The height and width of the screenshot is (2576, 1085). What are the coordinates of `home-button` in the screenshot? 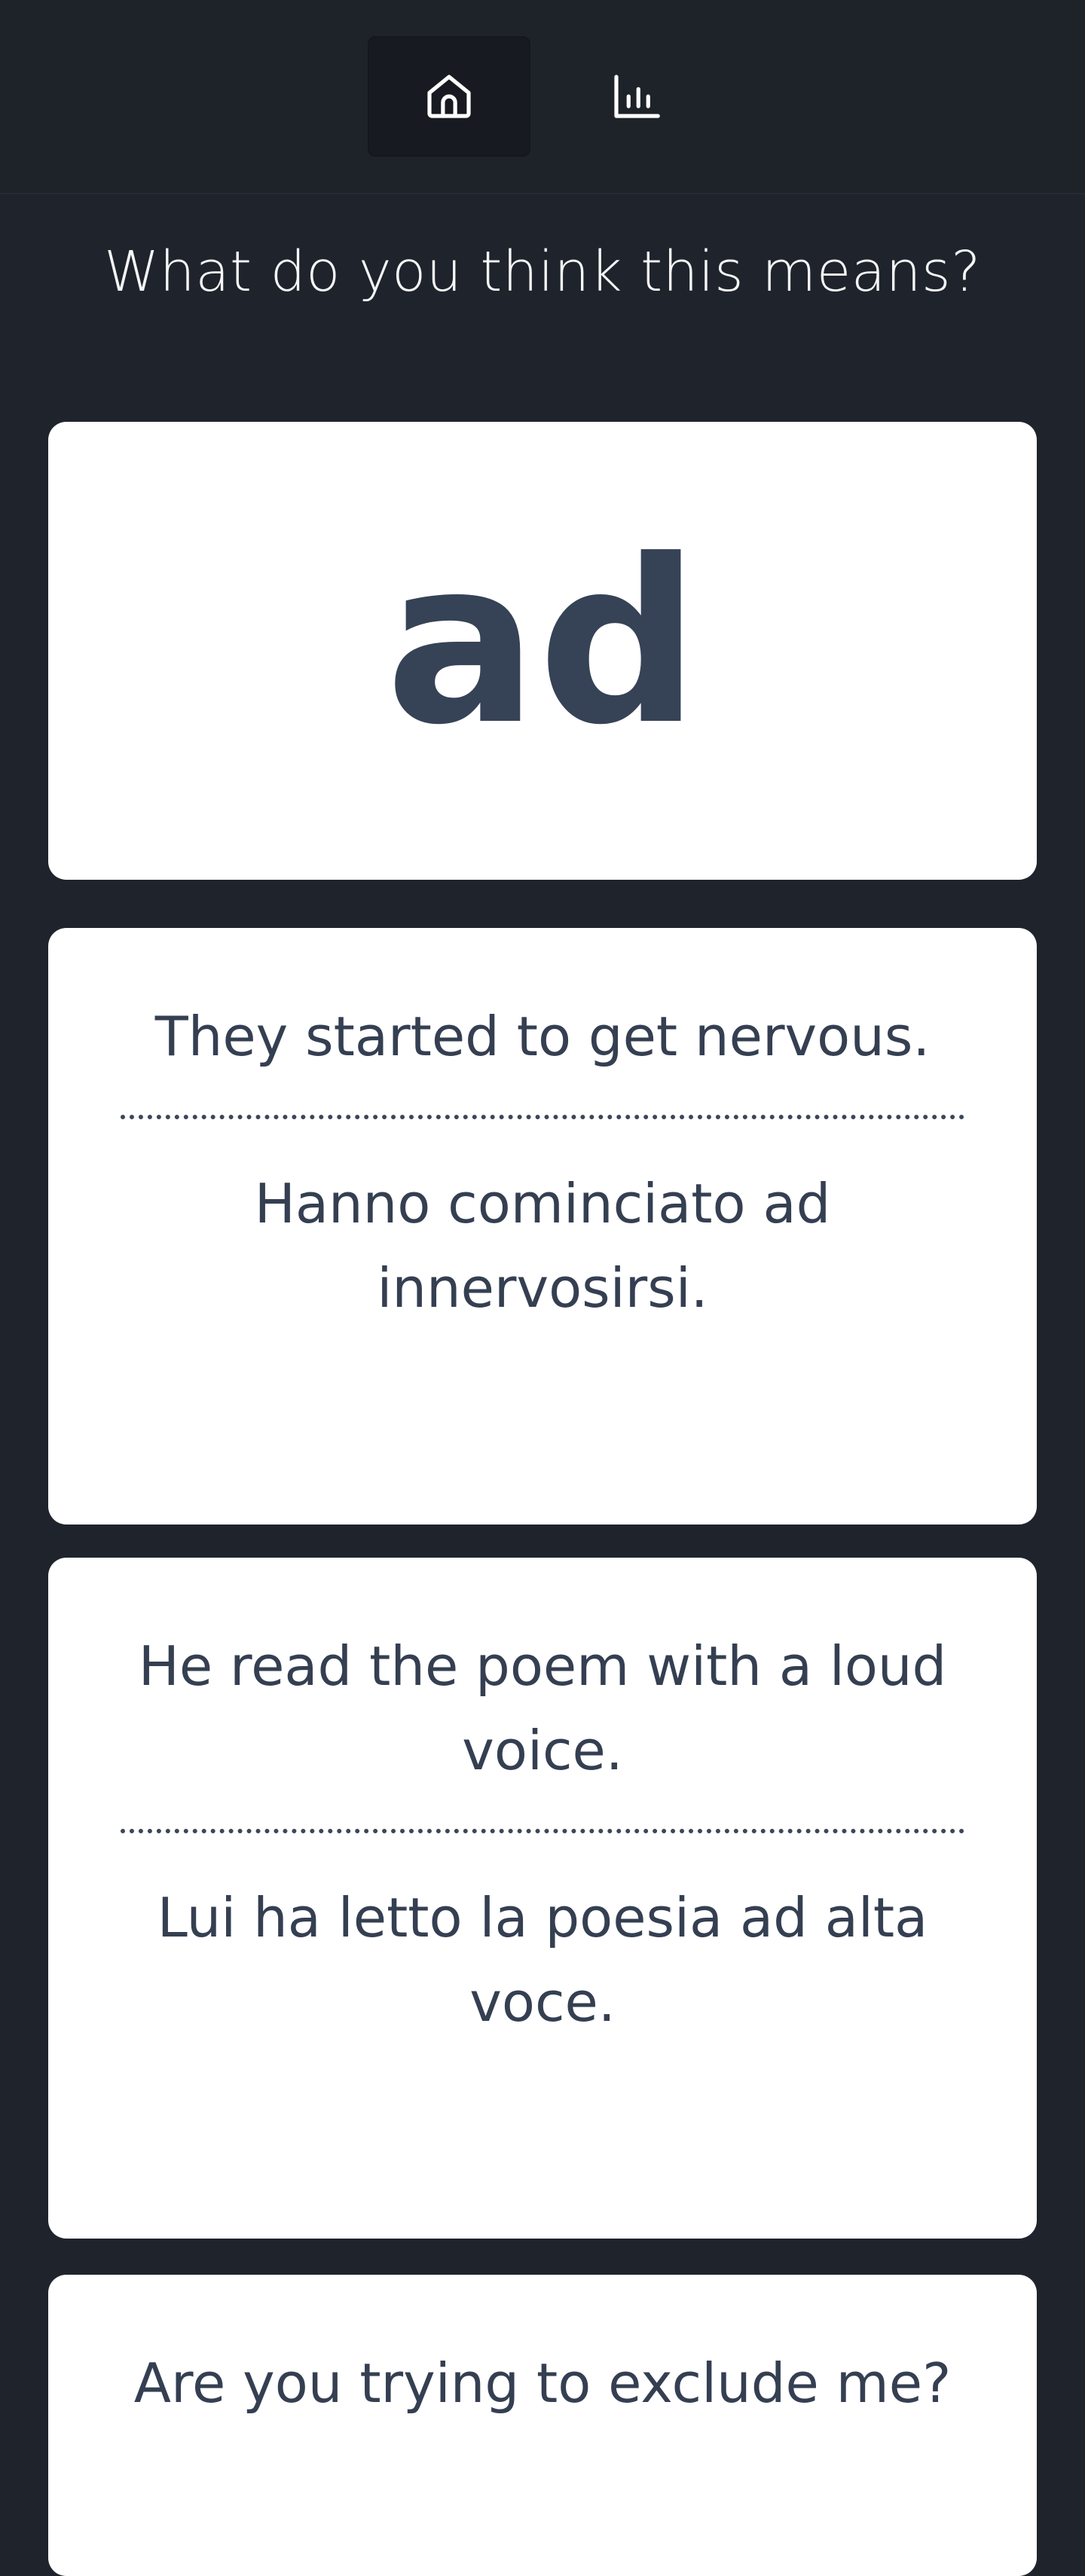 It's located at (449, 97).